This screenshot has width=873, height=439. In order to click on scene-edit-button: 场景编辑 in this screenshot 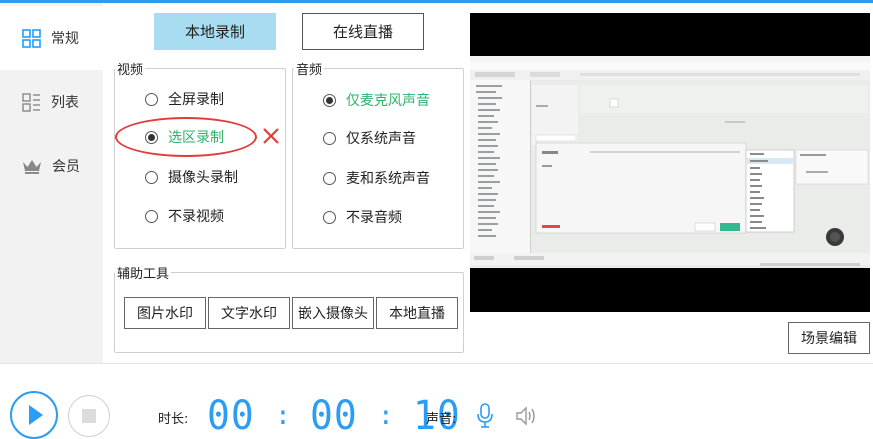, I will do `click(829, 338)`.